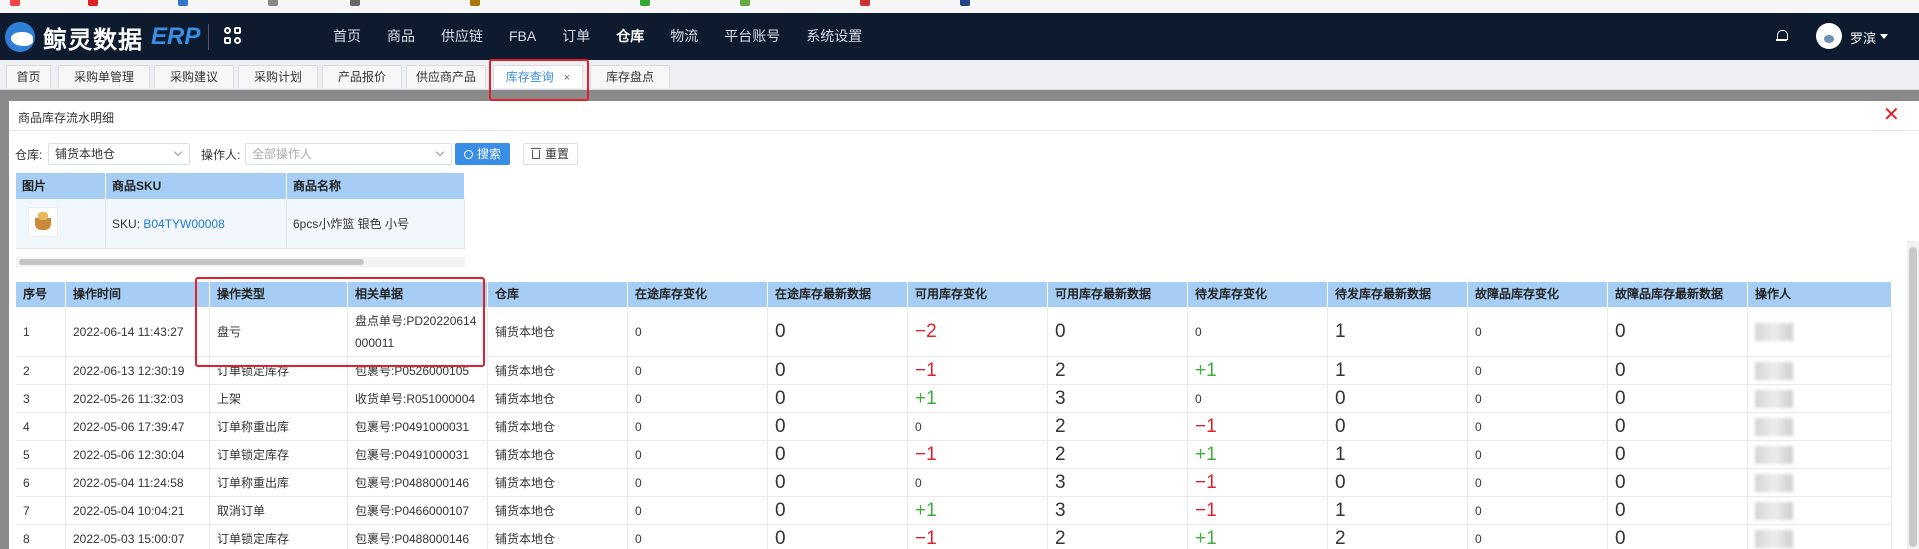 Image resolution: width=1919 pixels, height=549 pixels. I want to click on cell-available-change: −1, so click(978, 537).